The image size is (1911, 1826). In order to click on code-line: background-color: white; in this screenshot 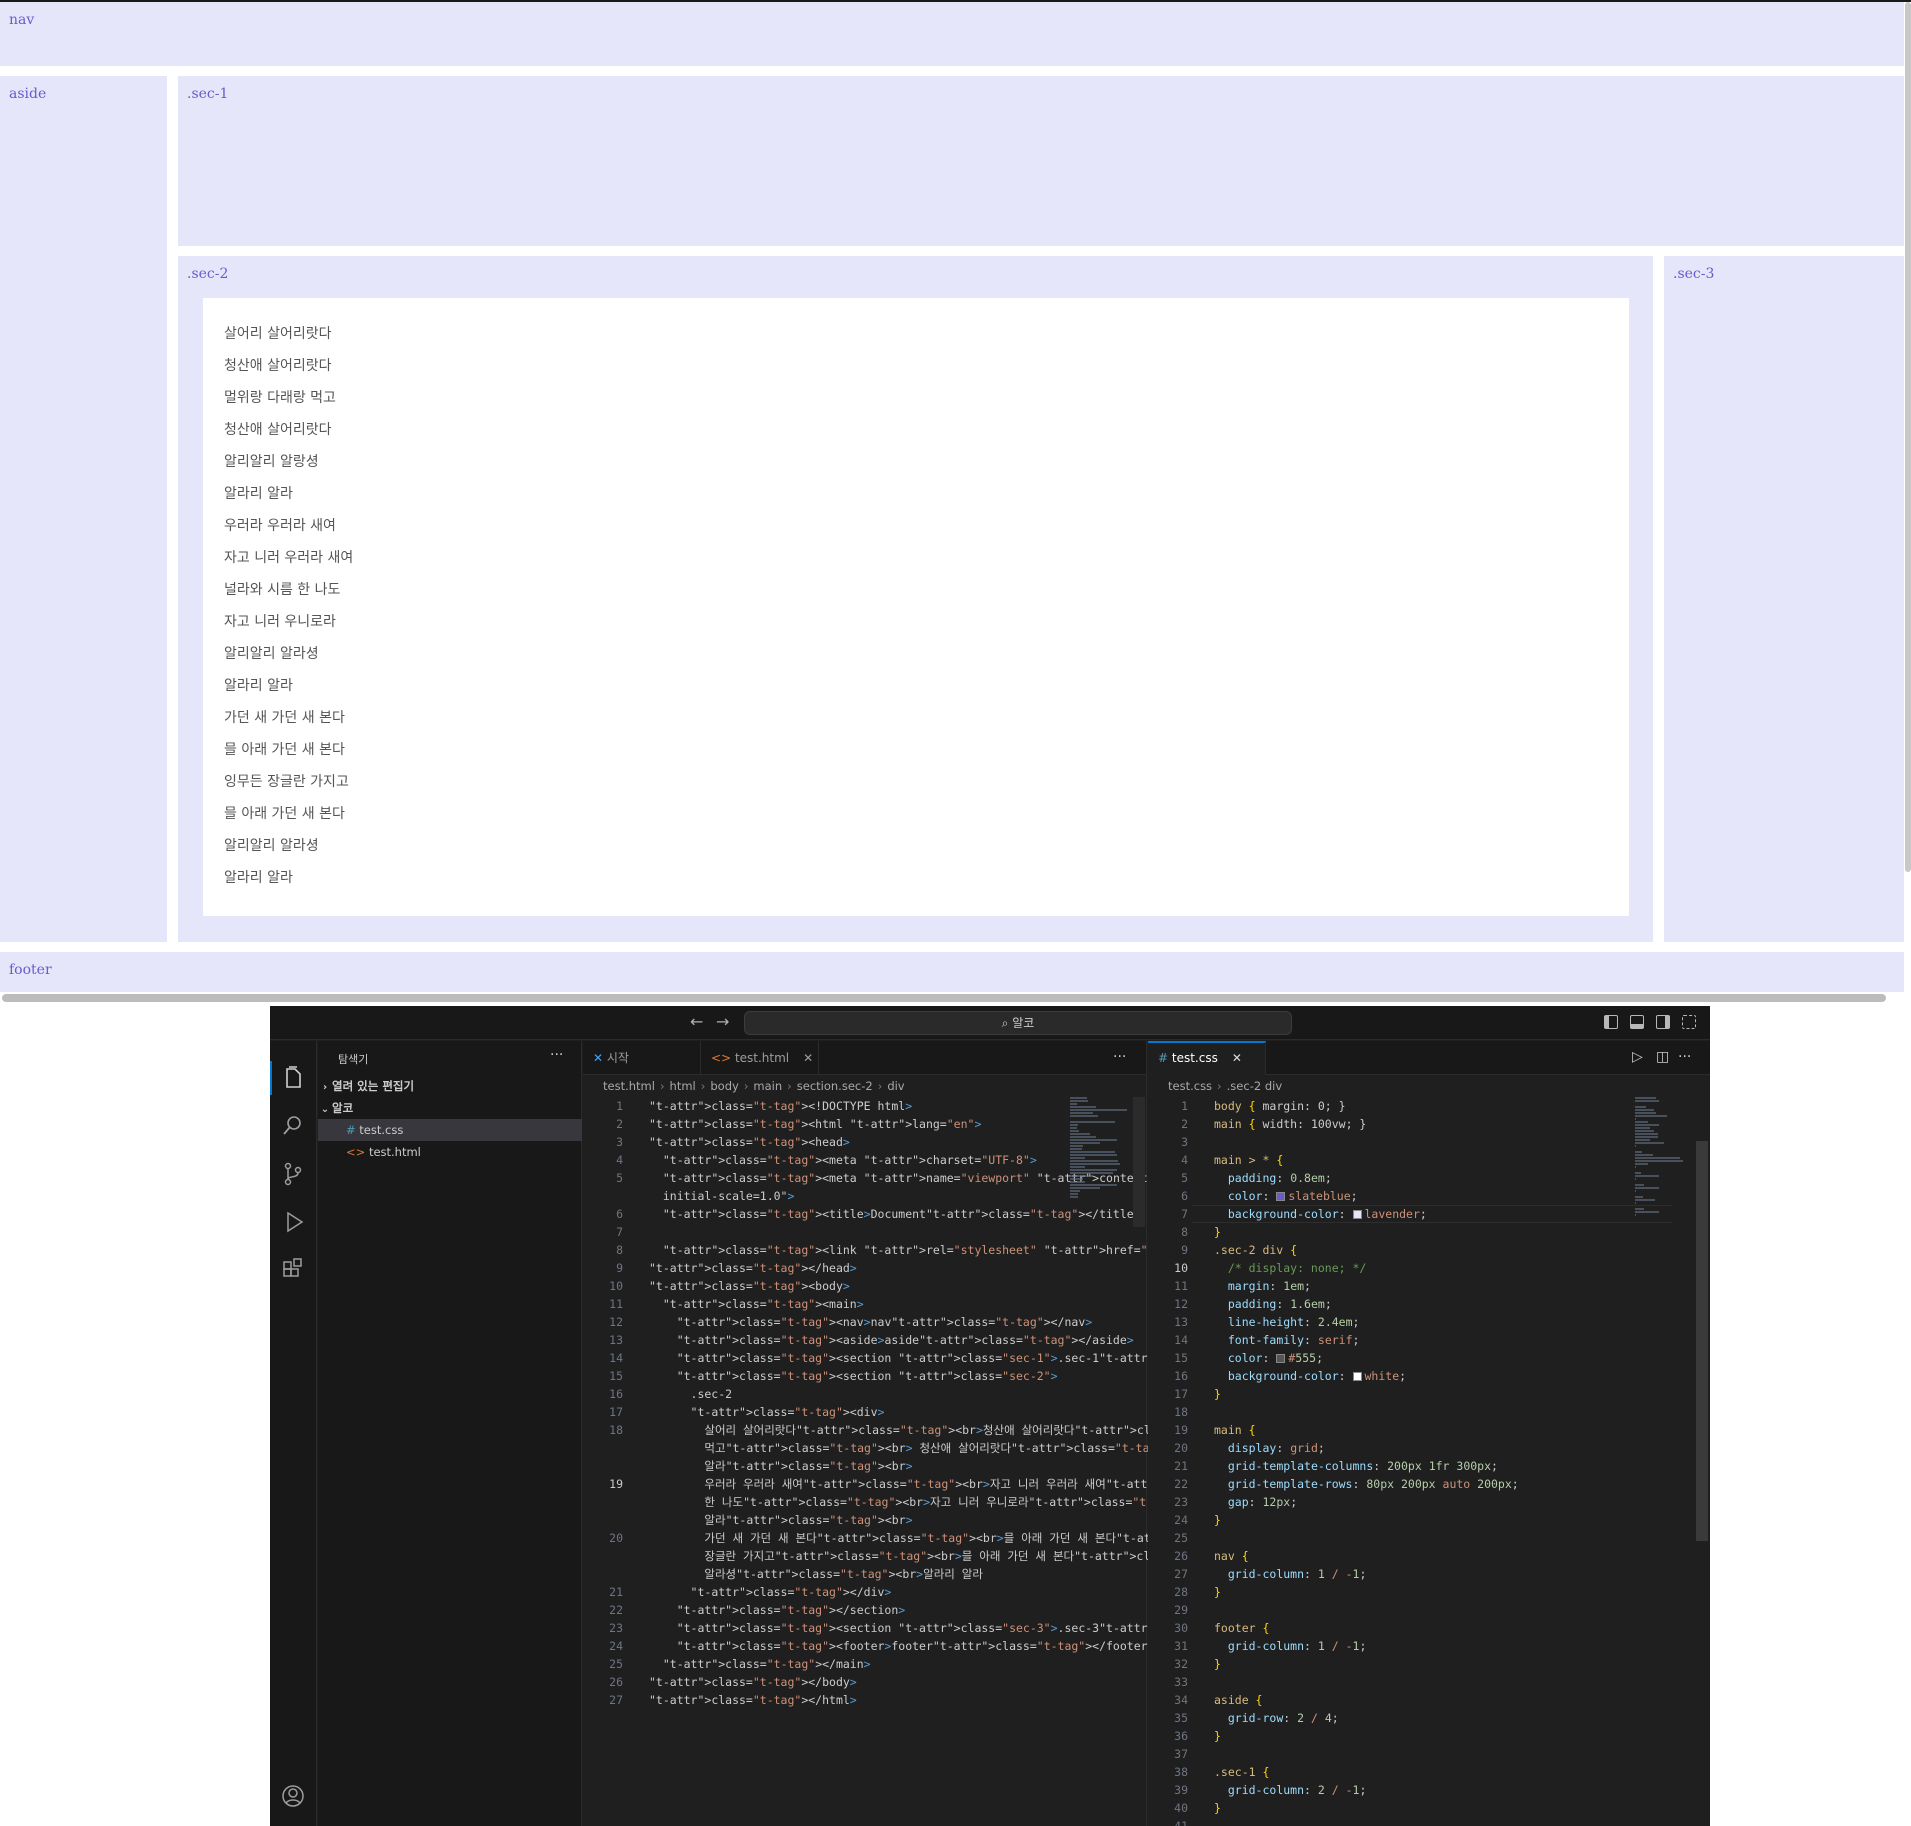, I will do `click(1310, 1376)`.